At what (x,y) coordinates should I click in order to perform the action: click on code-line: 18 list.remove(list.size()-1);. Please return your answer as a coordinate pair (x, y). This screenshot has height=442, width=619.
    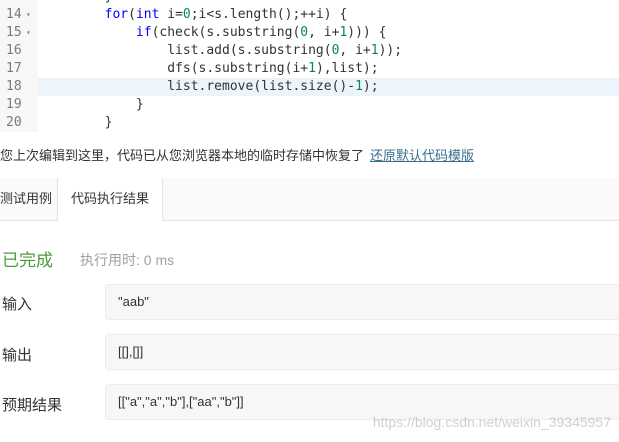
    Looking at the image, I should click on (309, 87).